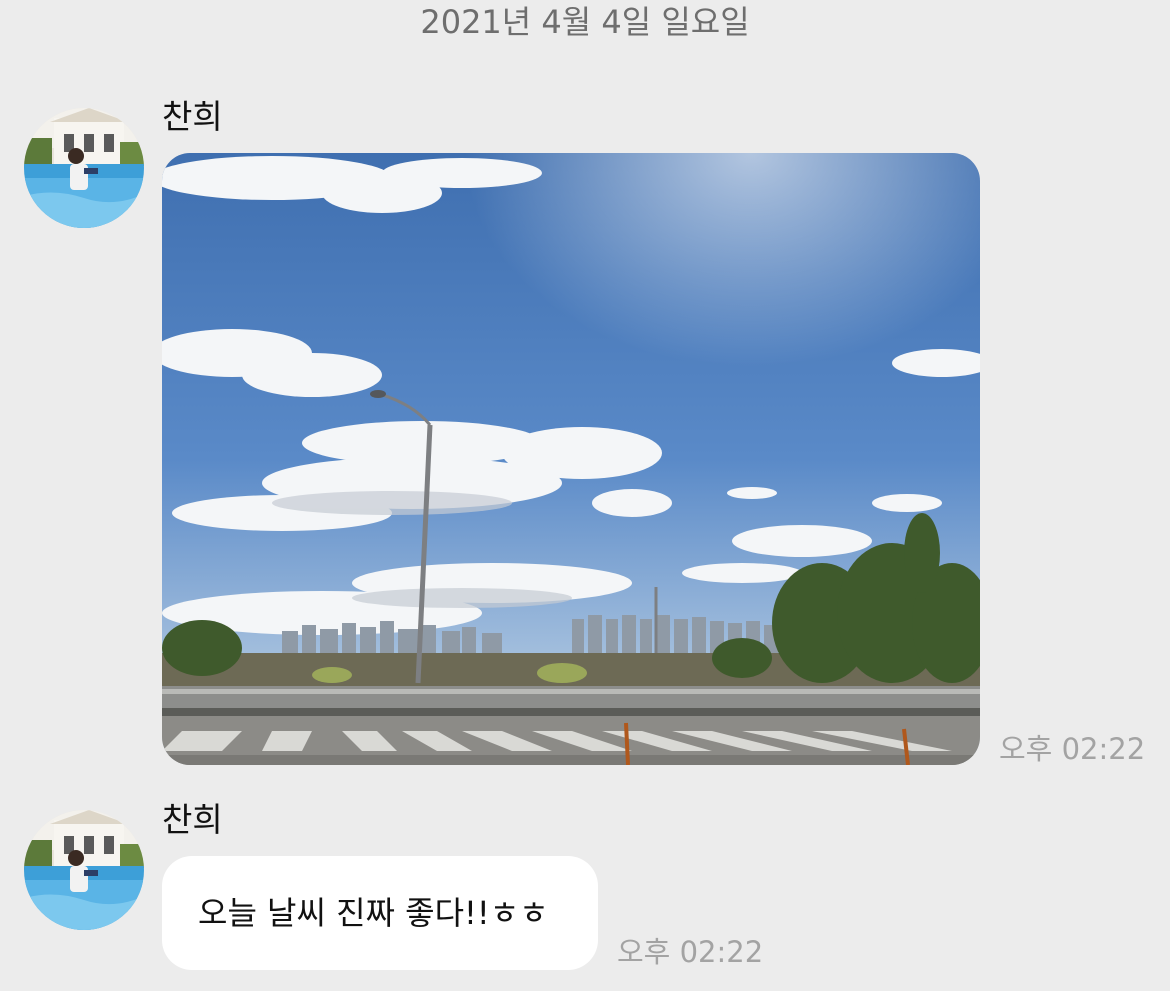  What do you see at coordinates (373, 913) in the screenshot?
I see `message-text: 오늘 날씨 진짜 좋다!!ㅎㅎ` at bounding box center [373, 913].